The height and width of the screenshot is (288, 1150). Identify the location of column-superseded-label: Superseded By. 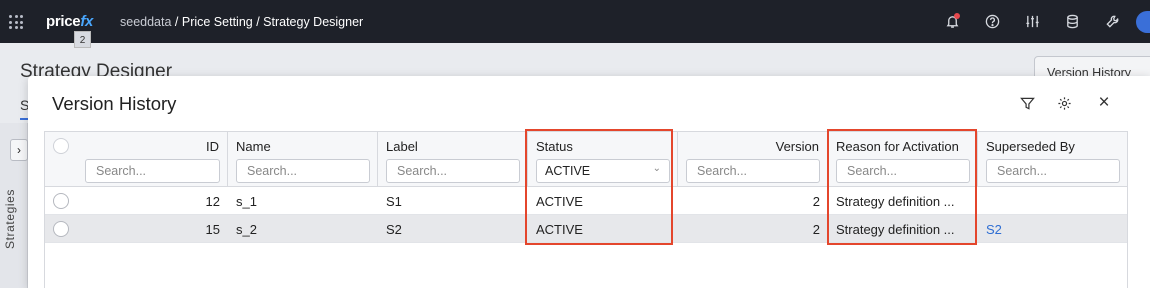
(1030, 146).